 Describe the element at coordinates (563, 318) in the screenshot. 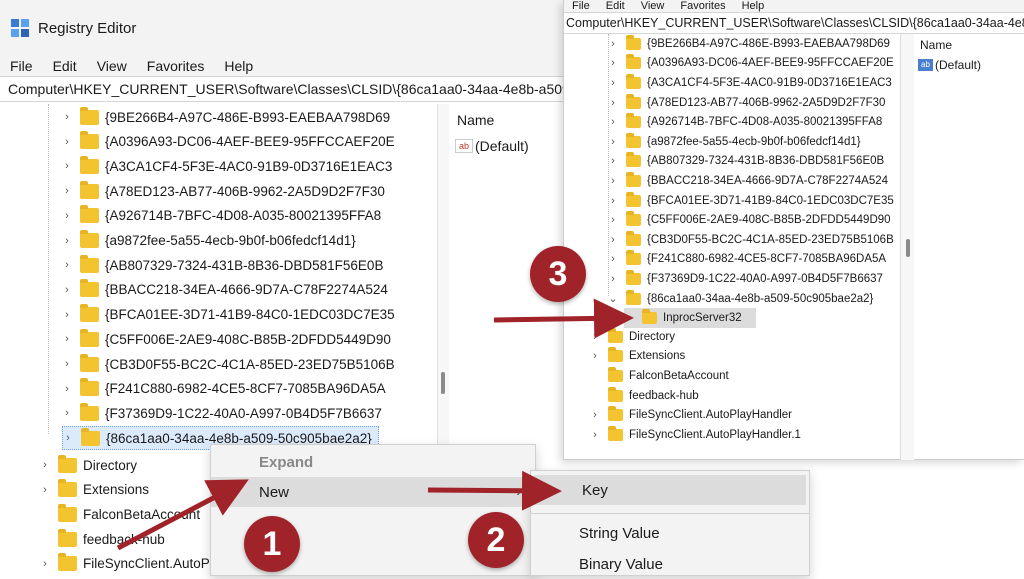

I see `arrow-to-inprocserver` at that location.